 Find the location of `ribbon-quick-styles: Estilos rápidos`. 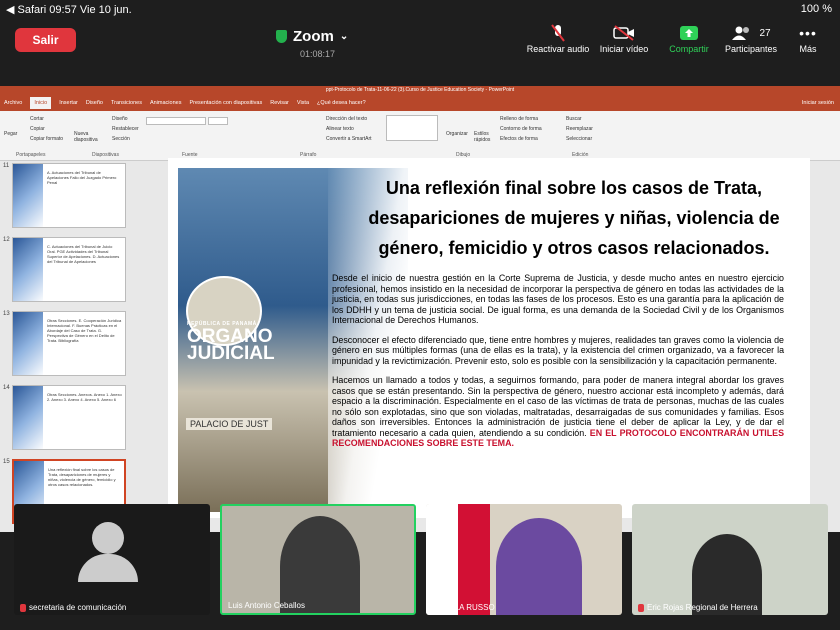

ribbon-quick-styles: Estilos rápidos is located at coordinates (483, 137).